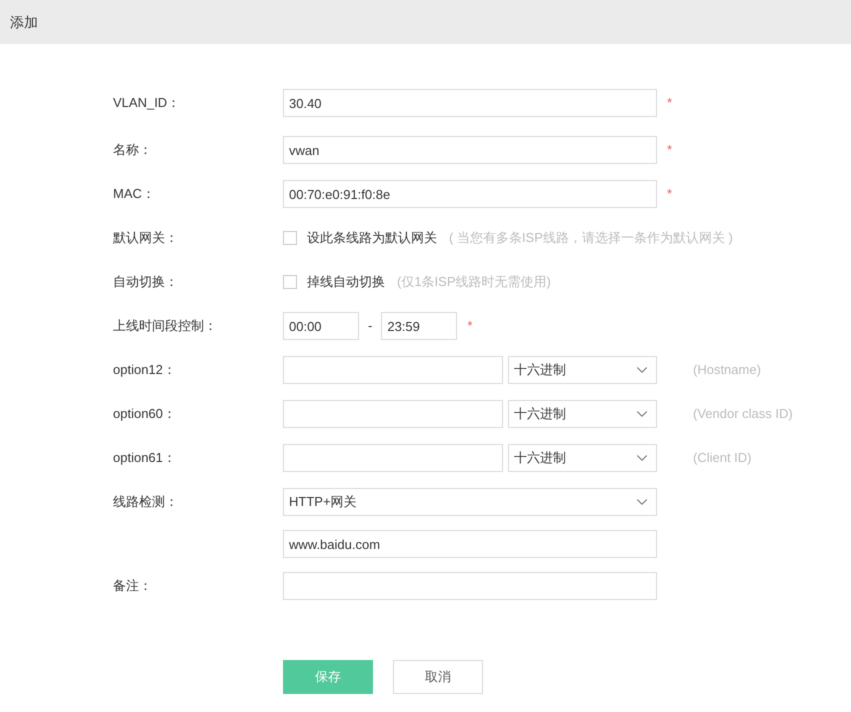 This screenshot has width=851, height=712. Describe the element at coordinates (470, 586) in the screenshot. I see `text-field` at that location.